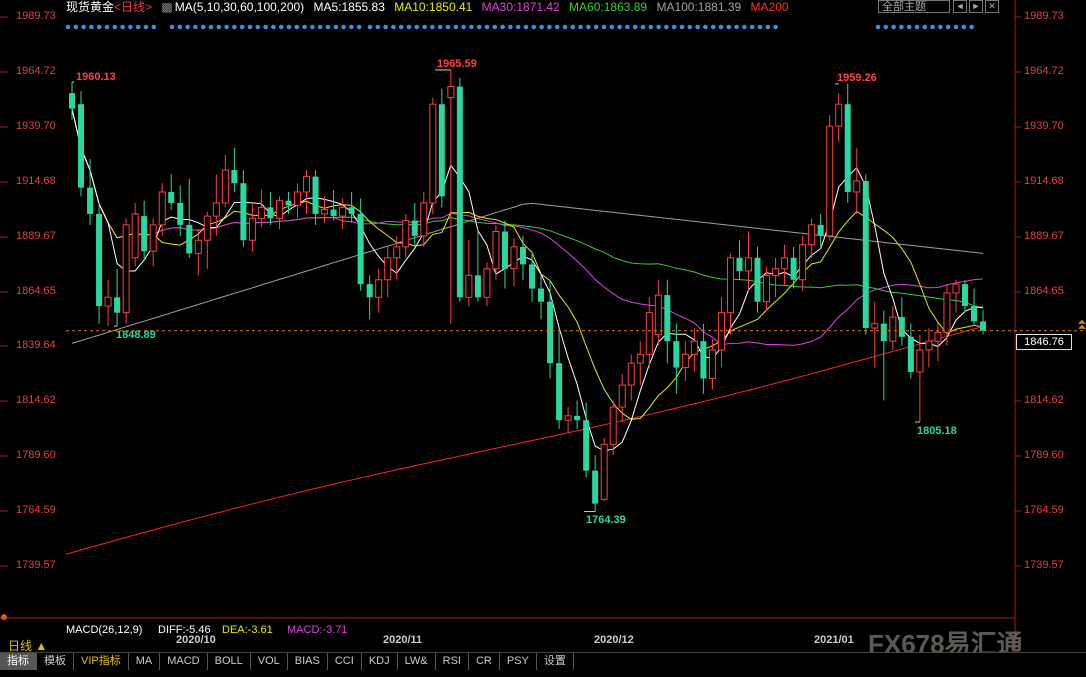 The width and height of the screenshot is (1086, 677). Describe the element at coordinates (614, 640) in the screenshot. I see `x-label-dec: 2020/12` at that location.